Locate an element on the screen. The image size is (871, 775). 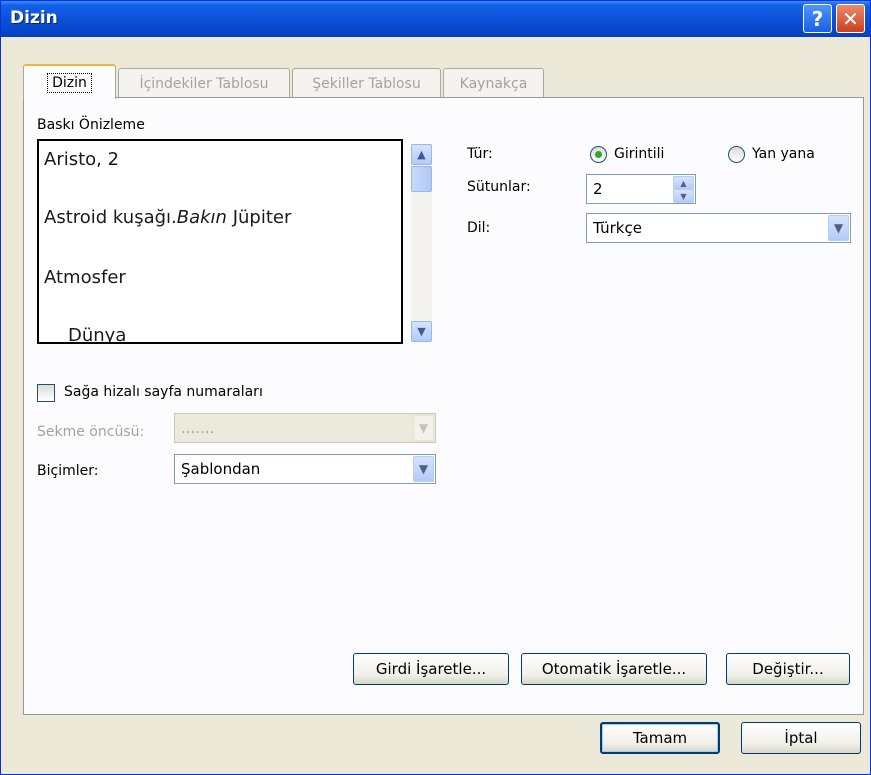
tab-icindekiler-tablosu: İçindekiler Tablosu is located at coordinates (204, 83).